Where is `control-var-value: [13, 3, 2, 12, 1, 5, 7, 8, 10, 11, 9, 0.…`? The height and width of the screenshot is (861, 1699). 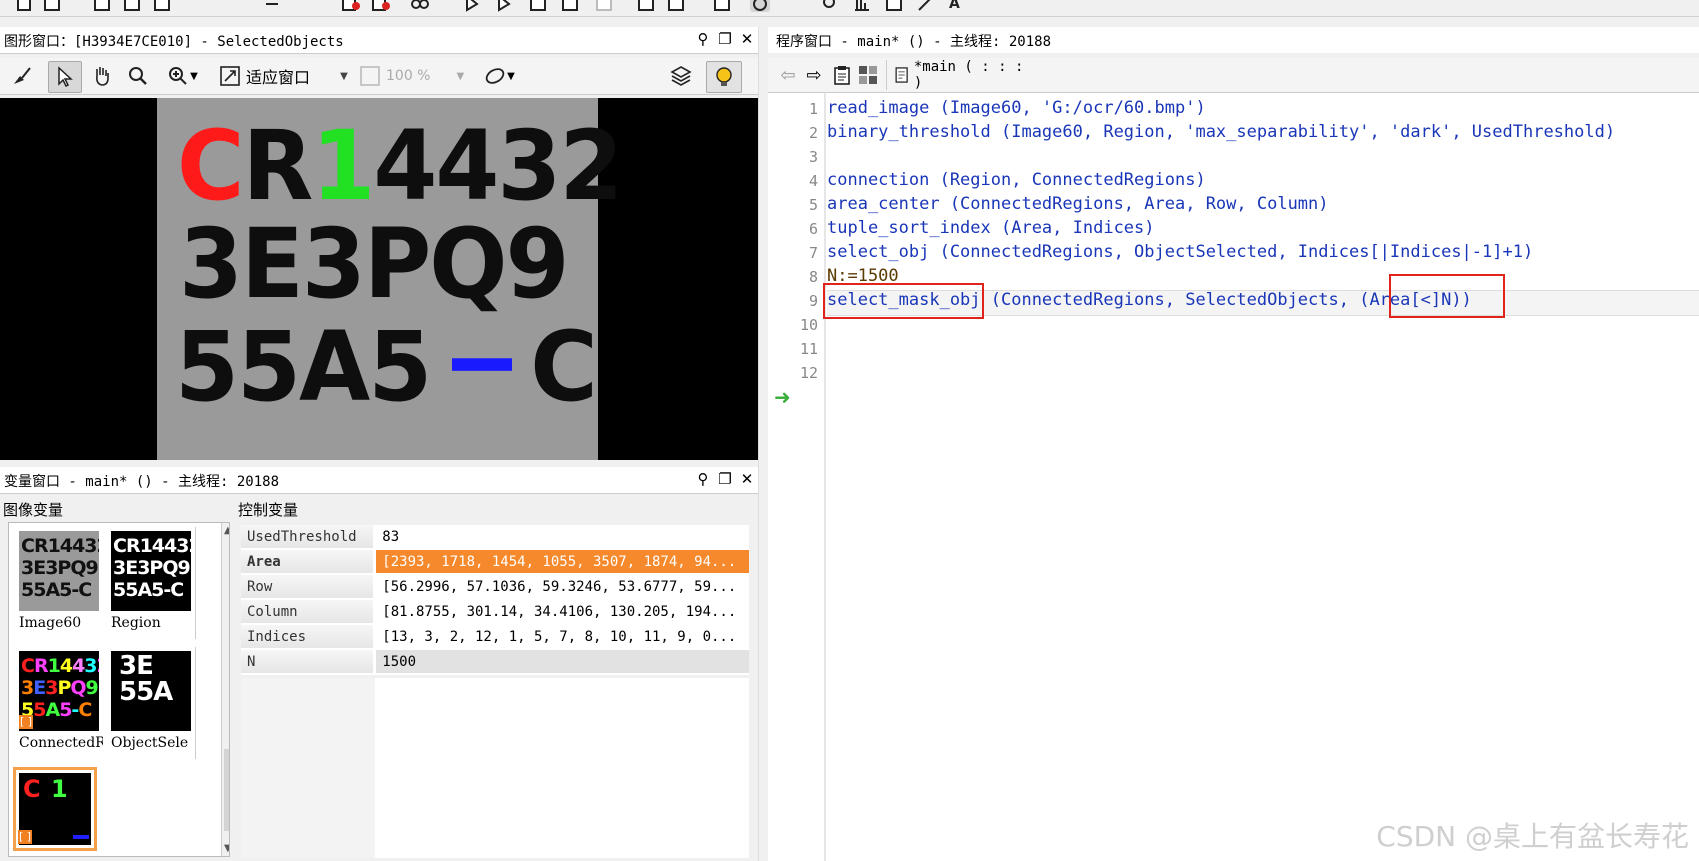 control-var-value: [13, 3, 2, 12, 1, 5, 7, 8, 10, 11, 9, 0.… is located at coordinates (561, 637).